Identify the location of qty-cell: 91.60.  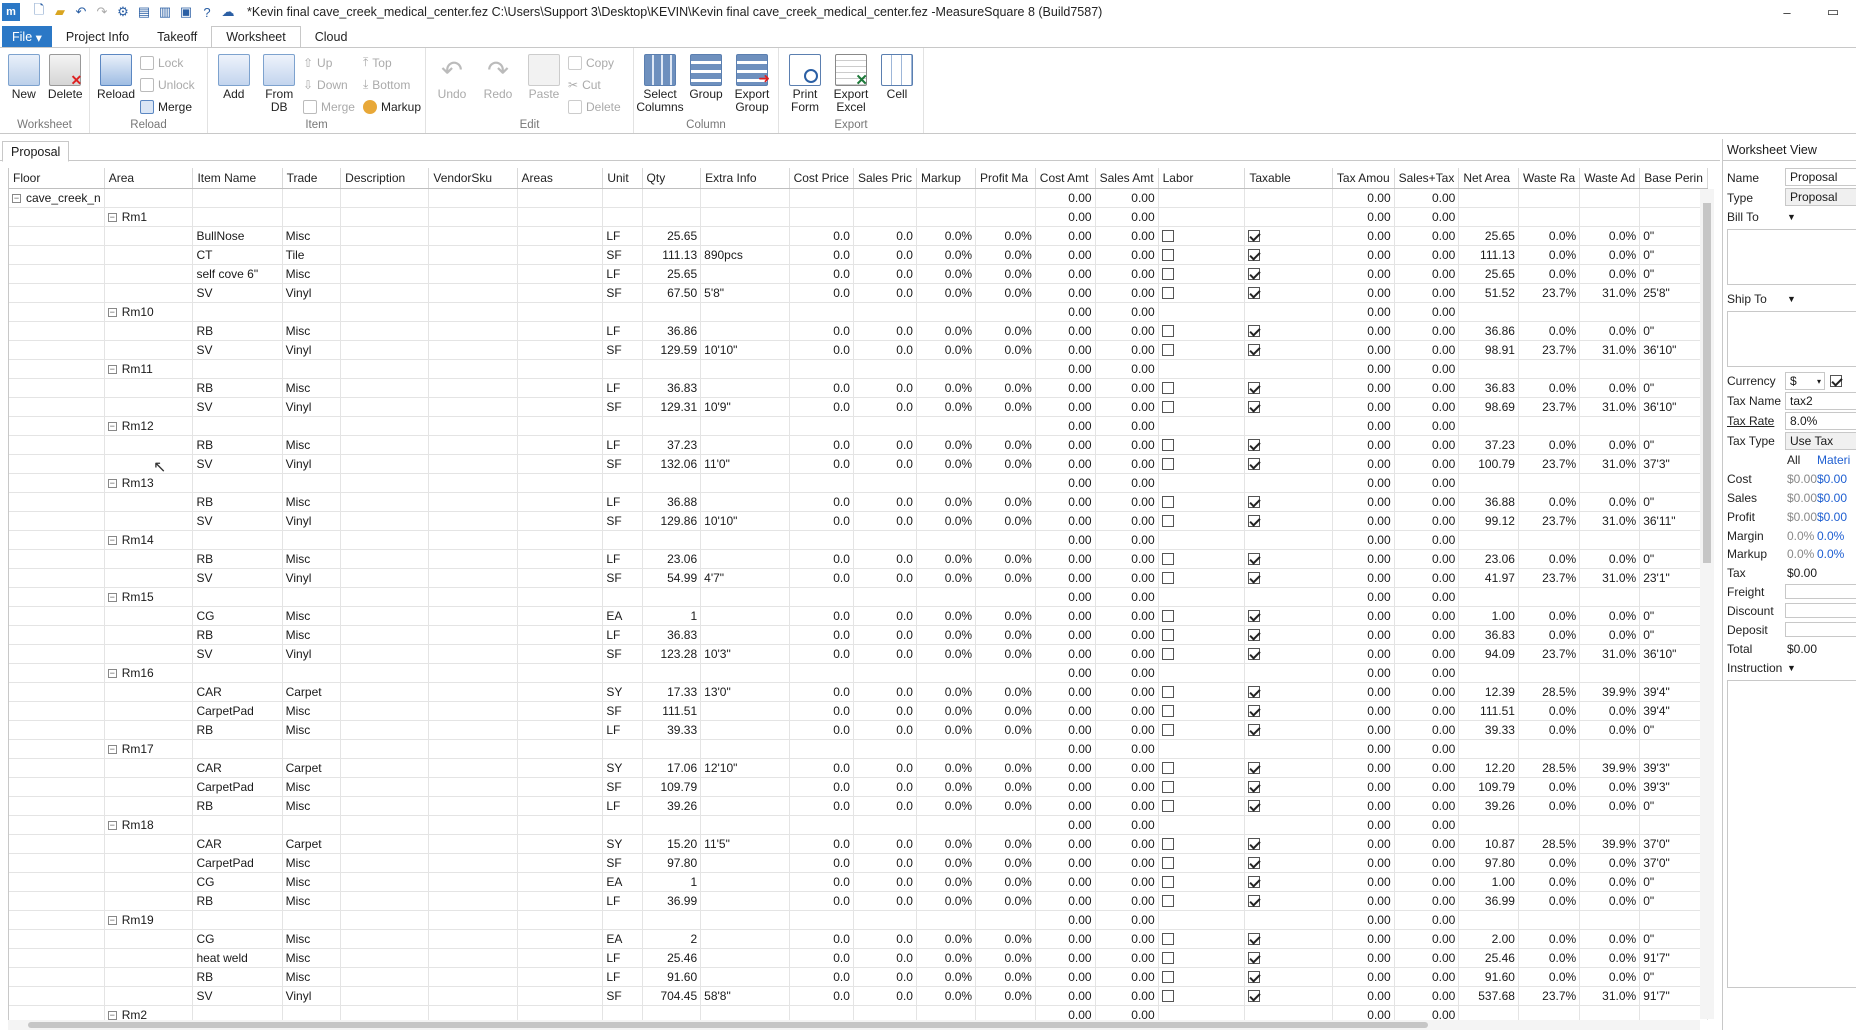
(672, 977).